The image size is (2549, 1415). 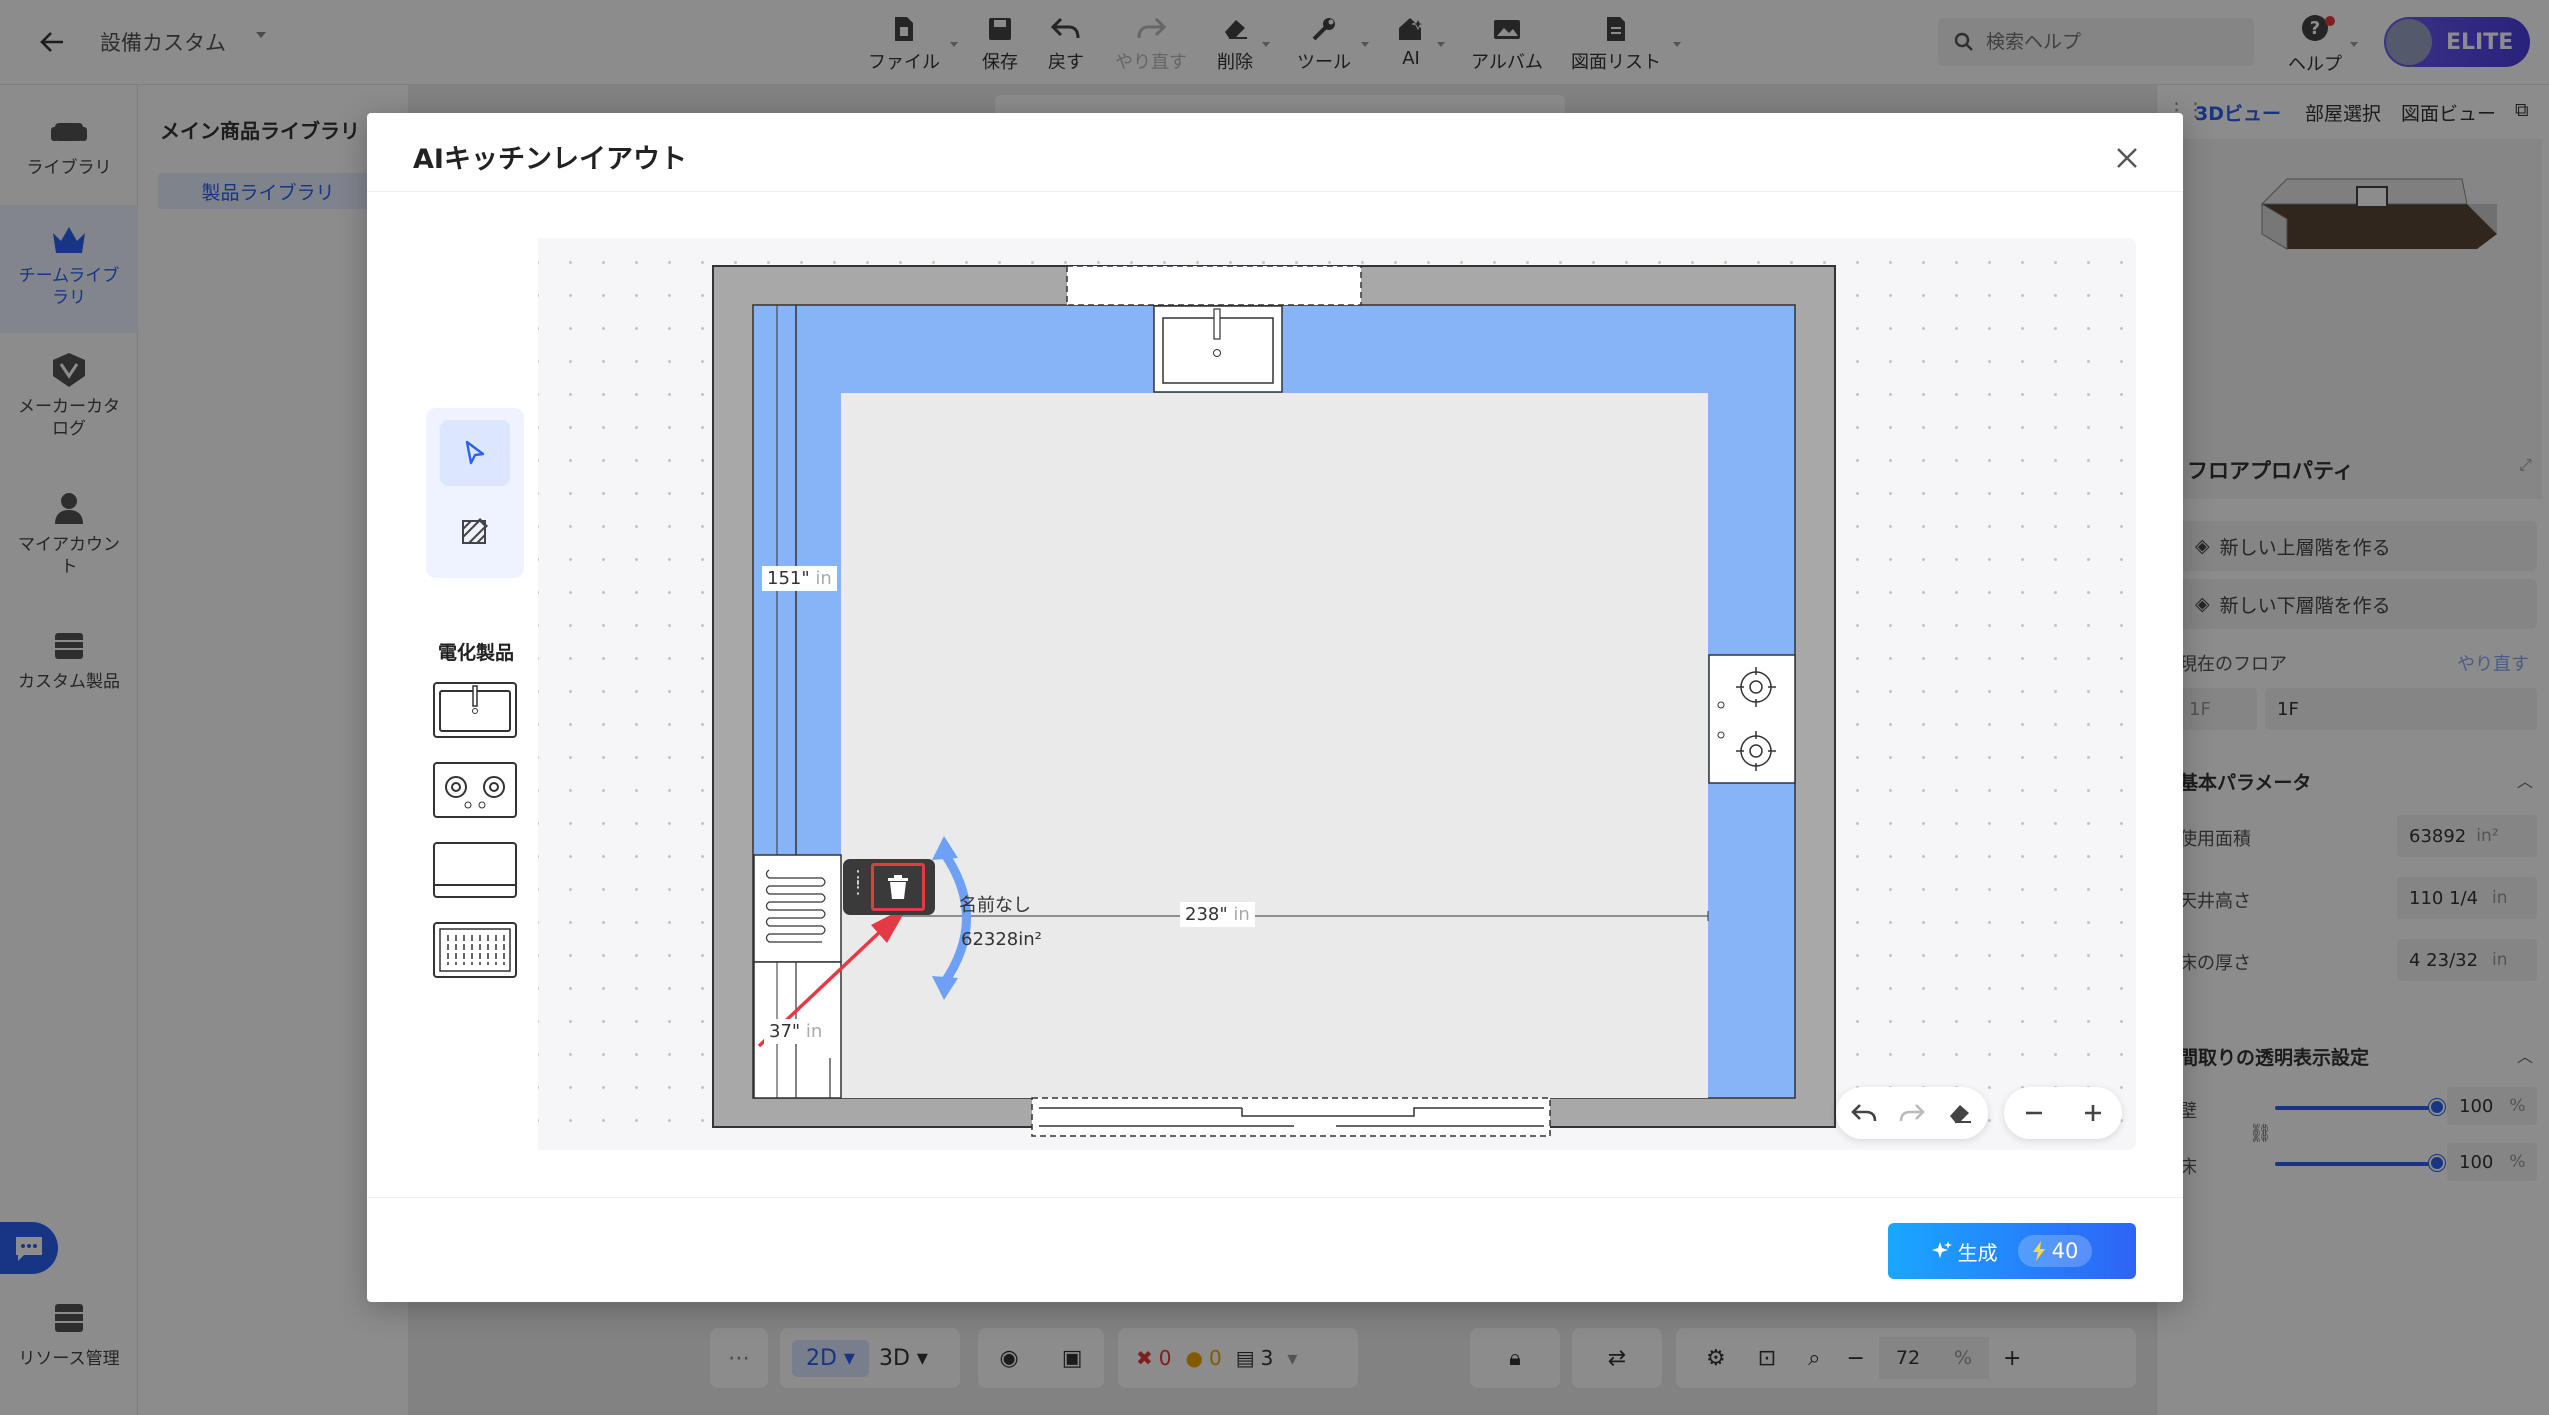 I want to click on eraser-icon, so click(x=1960, y=1114).